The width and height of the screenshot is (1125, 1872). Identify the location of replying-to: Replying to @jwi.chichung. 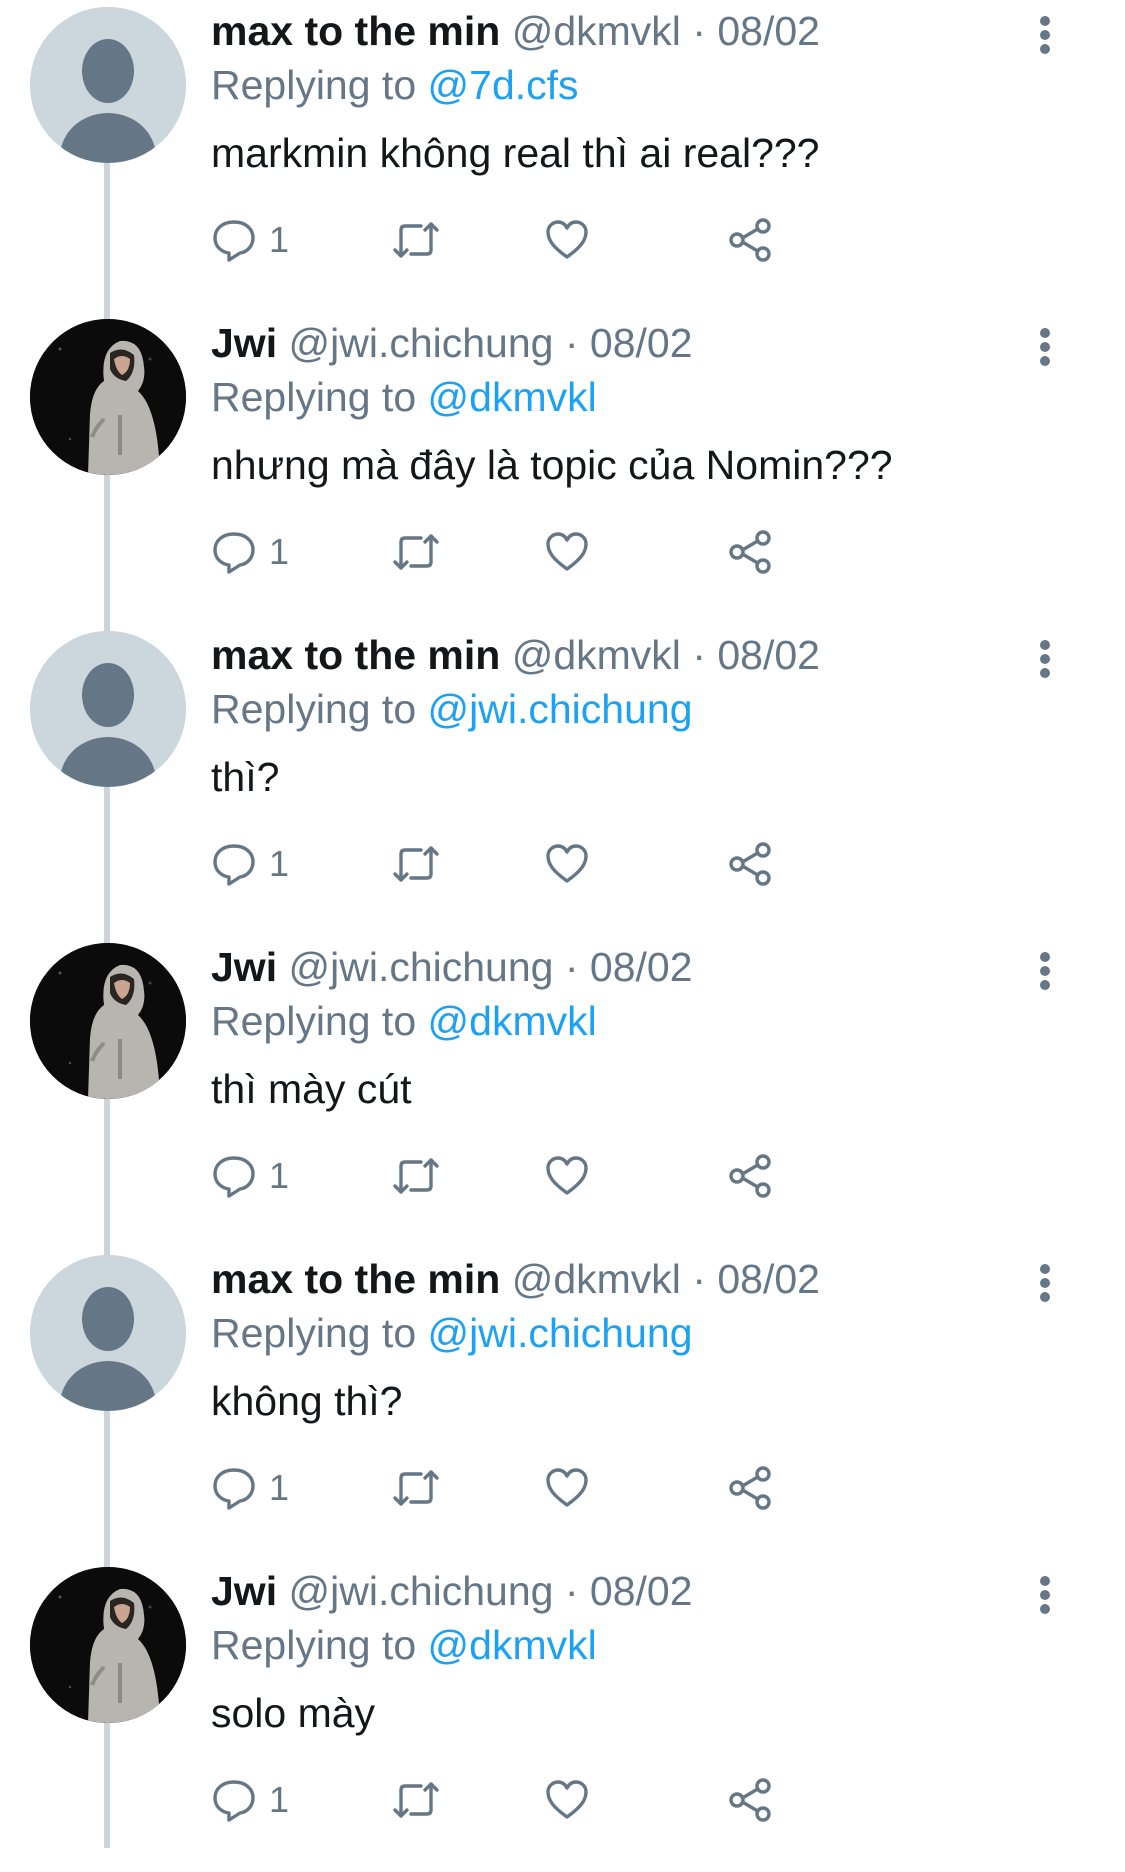
(452, 709).